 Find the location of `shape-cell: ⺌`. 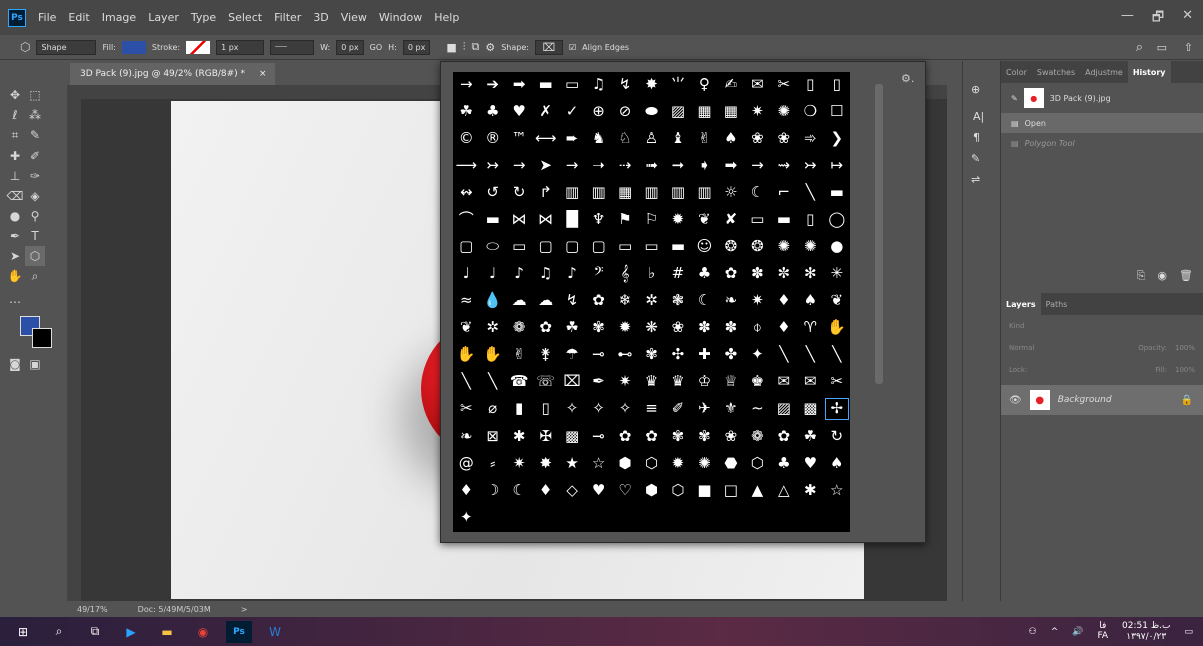

shape-cell: ⺌ is located at coordinates (678, 84).